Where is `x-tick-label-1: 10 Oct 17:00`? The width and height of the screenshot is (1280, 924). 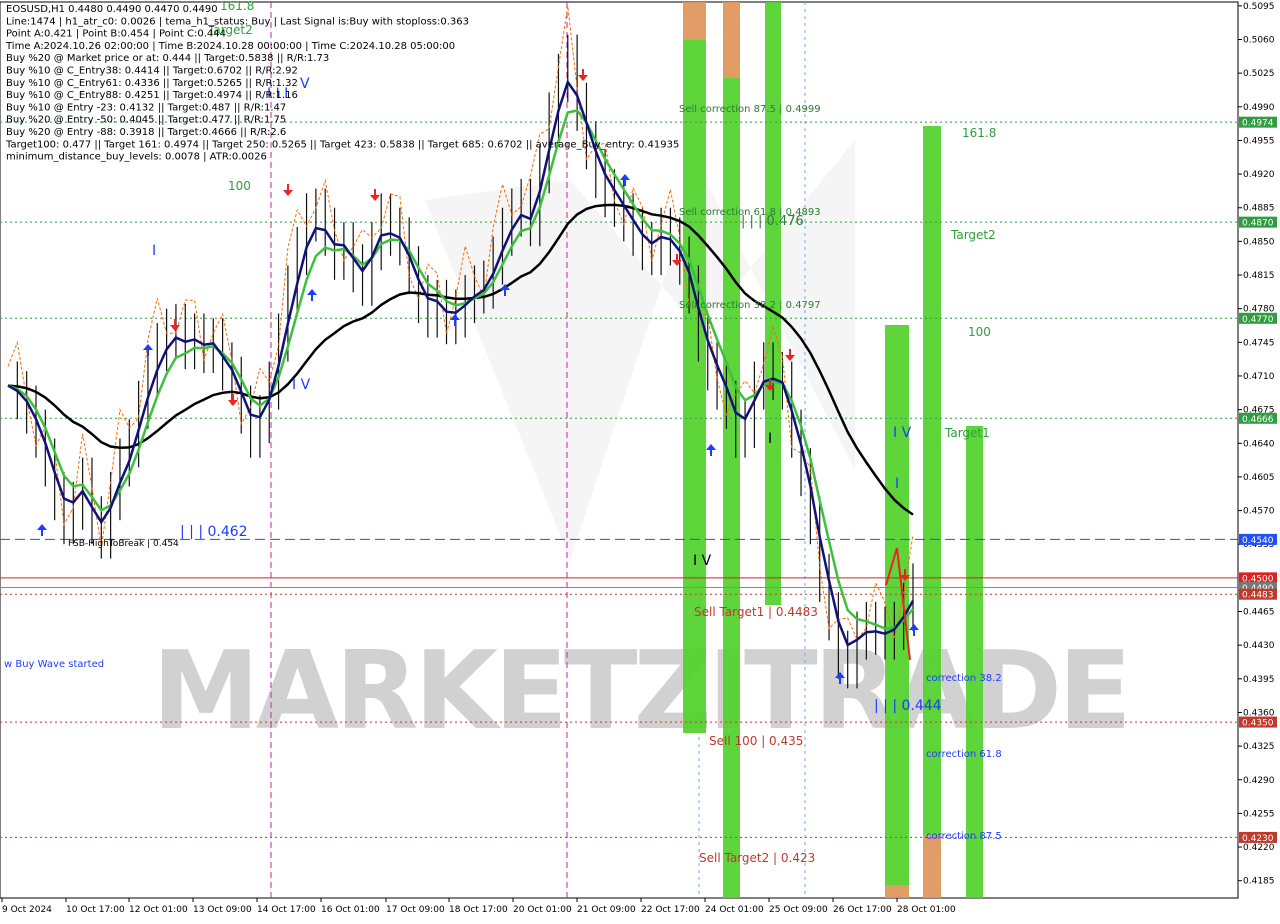 x-tick-label-1: 10 Oct 17:00 is located at coordinates (95, 910).